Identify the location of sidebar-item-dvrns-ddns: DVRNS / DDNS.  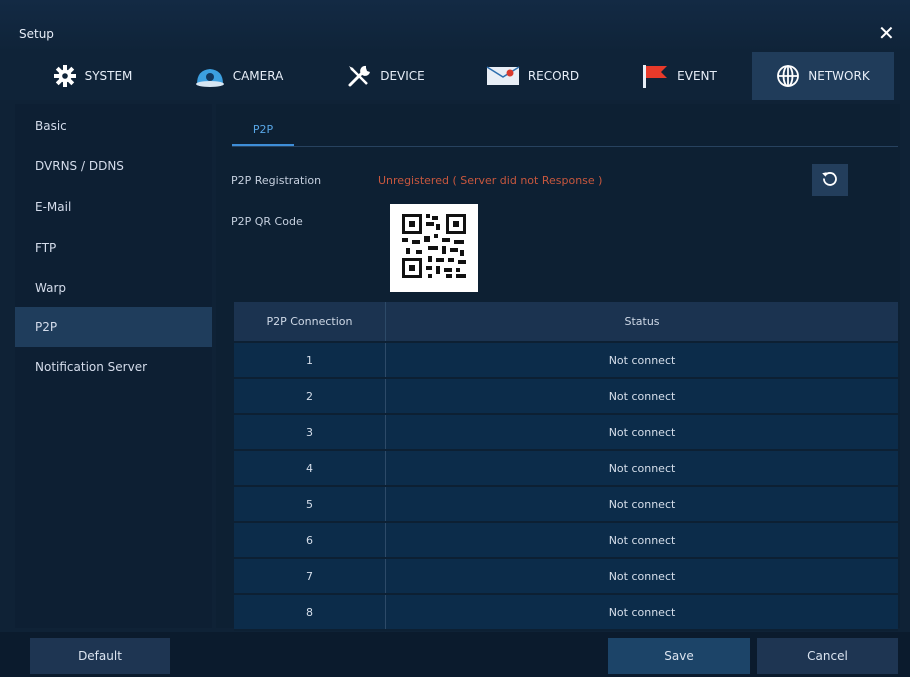
(113, 166).